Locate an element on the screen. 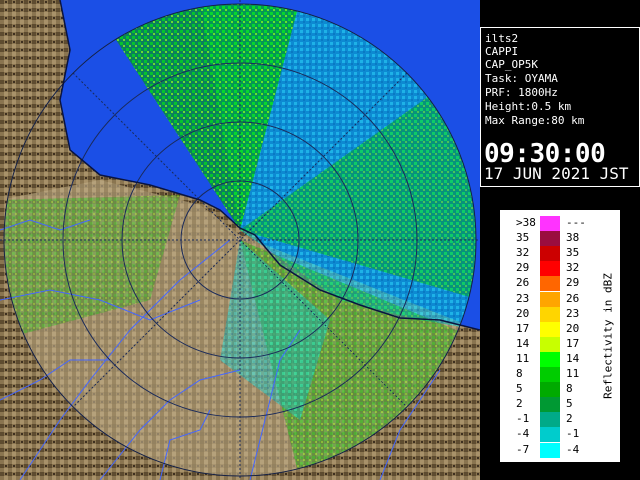  legend-high-label: 32 is located at coordinates (573, 268).